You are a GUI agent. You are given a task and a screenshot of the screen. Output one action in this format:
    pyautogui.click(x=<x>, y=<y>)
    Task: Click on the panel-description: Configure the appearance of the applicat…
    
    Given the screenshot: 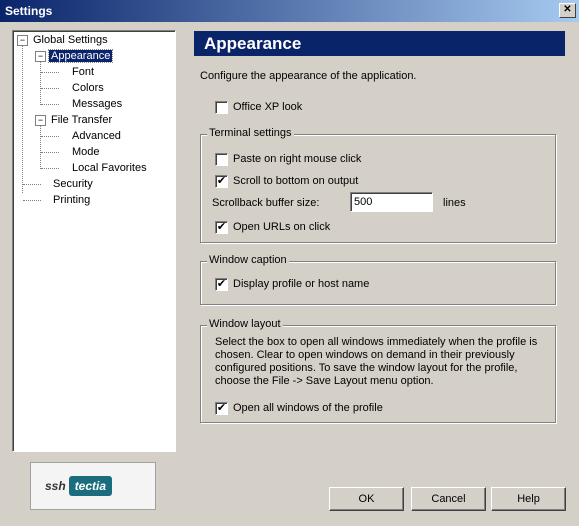 What is the action you would take?
    pyautogui.click(x=308, y=76)
    